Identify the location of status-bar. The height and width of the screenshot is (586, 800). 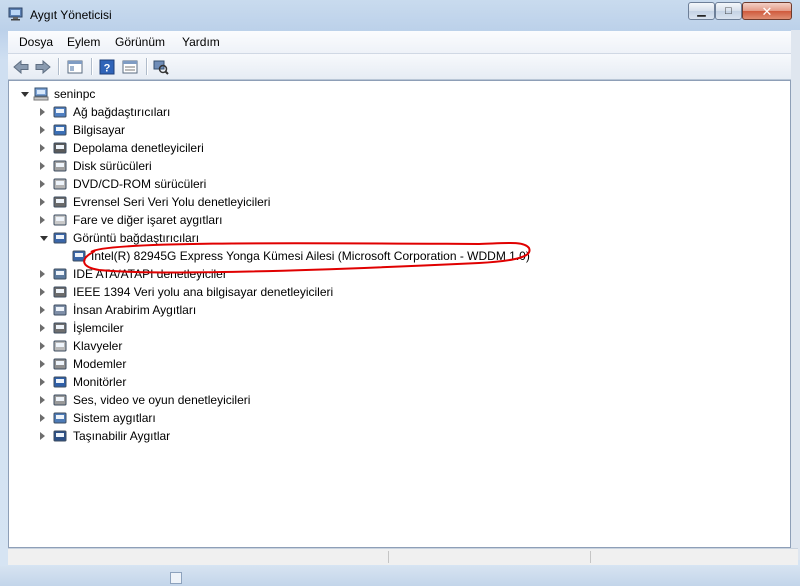
(403, 556).